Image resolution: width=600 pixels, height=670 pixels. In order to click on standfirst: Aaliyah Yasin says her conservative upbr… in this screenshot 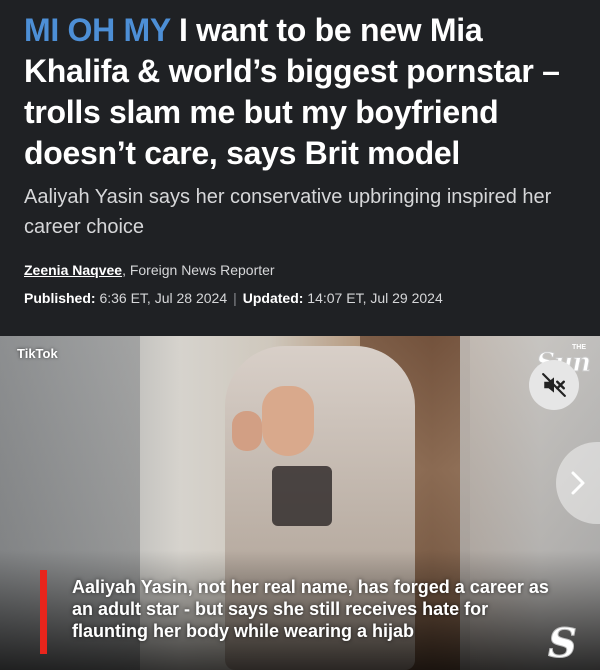, I will do `click(288, 212)`.